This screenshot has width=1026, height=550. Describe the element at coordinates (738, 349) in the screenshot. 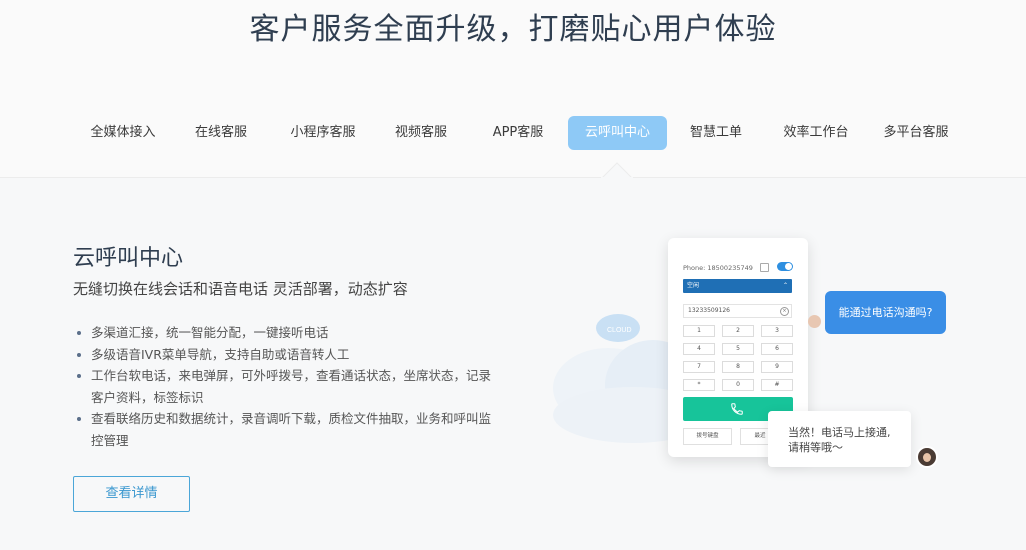

I see `key-button: 5` at that location.